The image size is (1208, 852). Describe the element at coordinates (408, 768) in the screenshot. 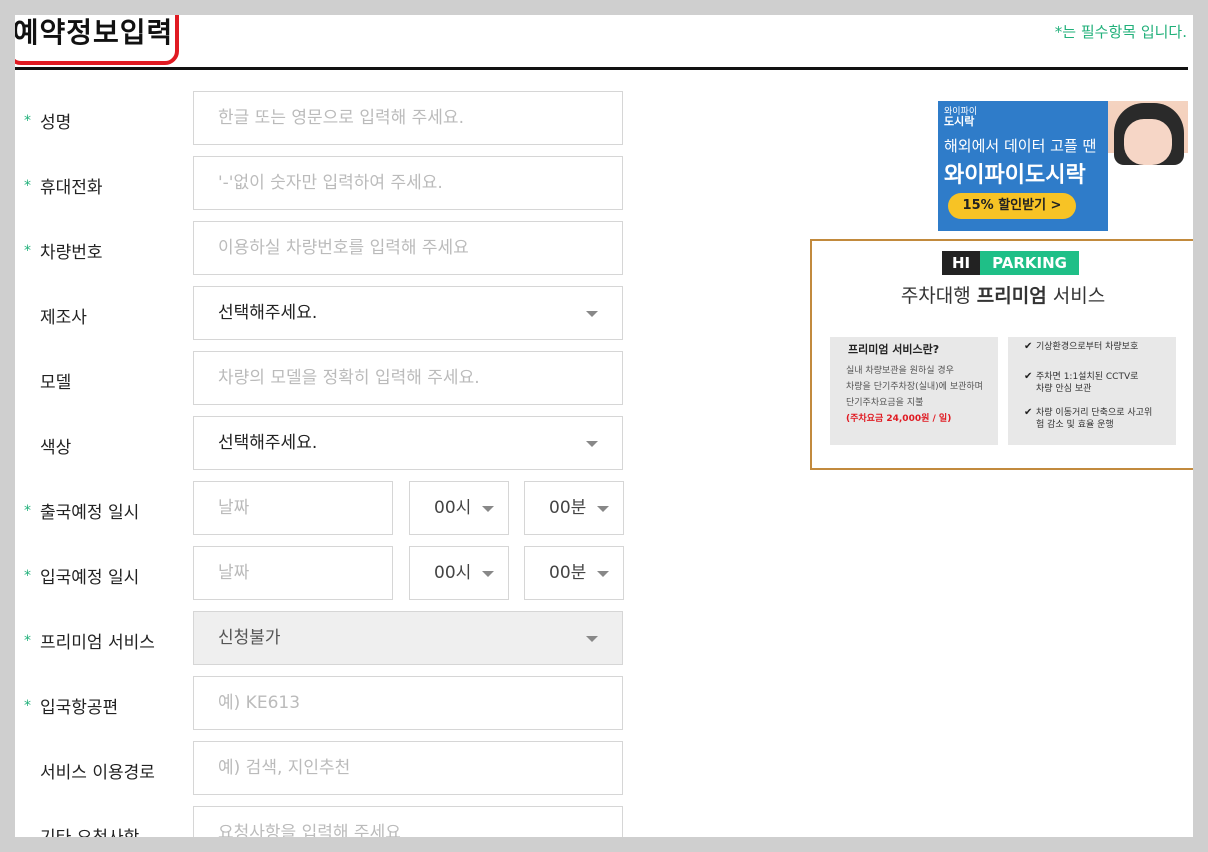

I see `text-input: 예) 검색, 지인추천` at that location.